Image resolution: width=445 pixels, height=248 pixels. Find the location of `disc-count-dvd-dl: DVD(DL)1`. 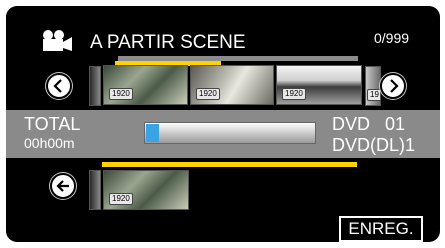

disc-count-dvd-dl: DVD(DL)1 is located at coordinates (374, 145).